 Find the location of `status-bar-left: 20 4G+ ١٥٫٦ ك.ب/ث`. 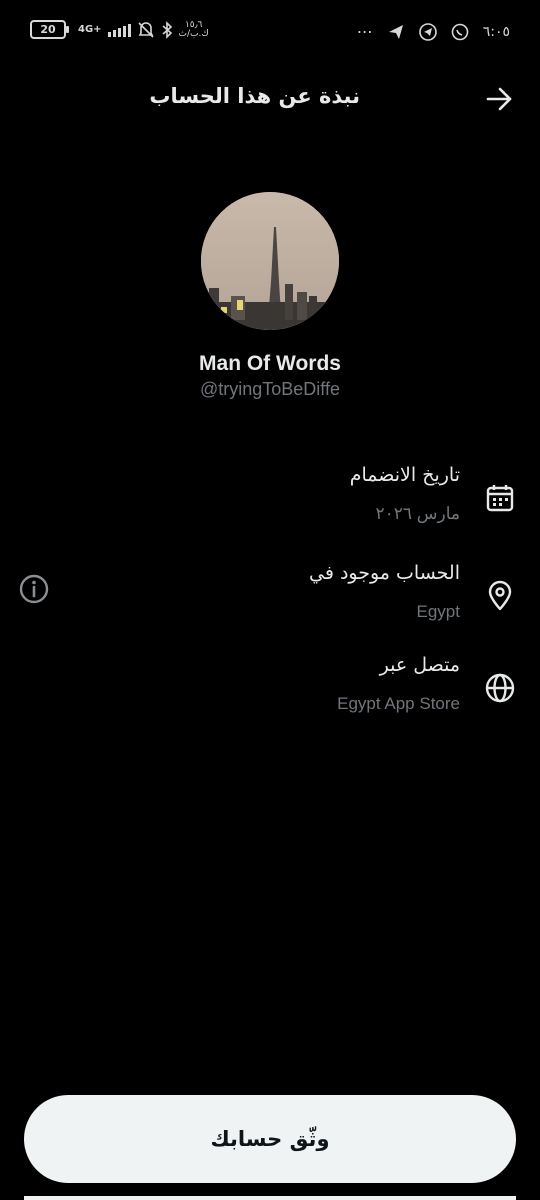

status-bar-left: 20 4G+ ١٥٫٦ ك.ب/ث is located at coordinates (119, 29).